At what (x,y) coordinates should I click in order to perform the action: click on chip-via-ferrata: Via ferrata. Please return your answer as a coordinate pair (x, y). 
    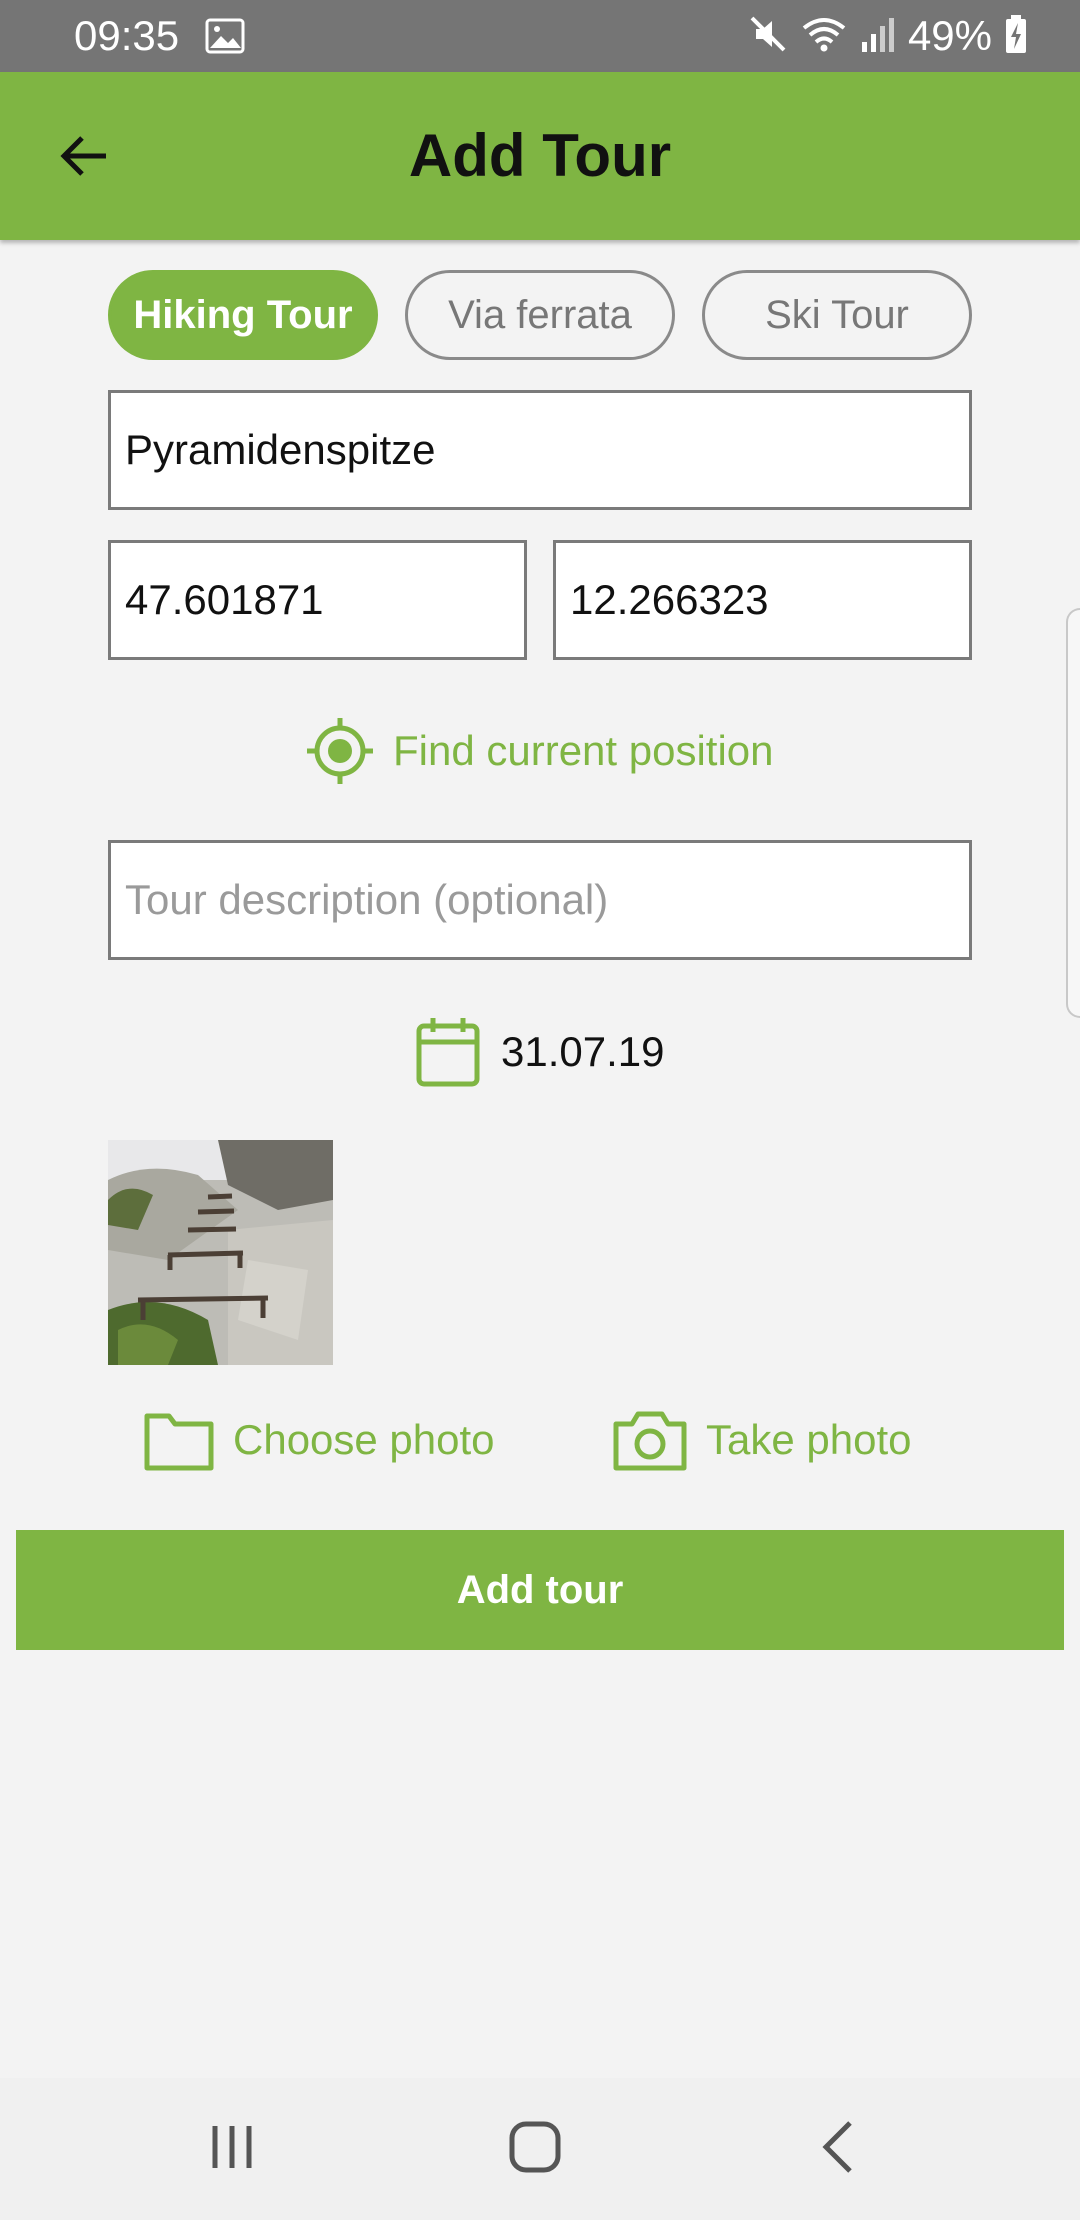
    Looking at the image, I should click on (540, 315).